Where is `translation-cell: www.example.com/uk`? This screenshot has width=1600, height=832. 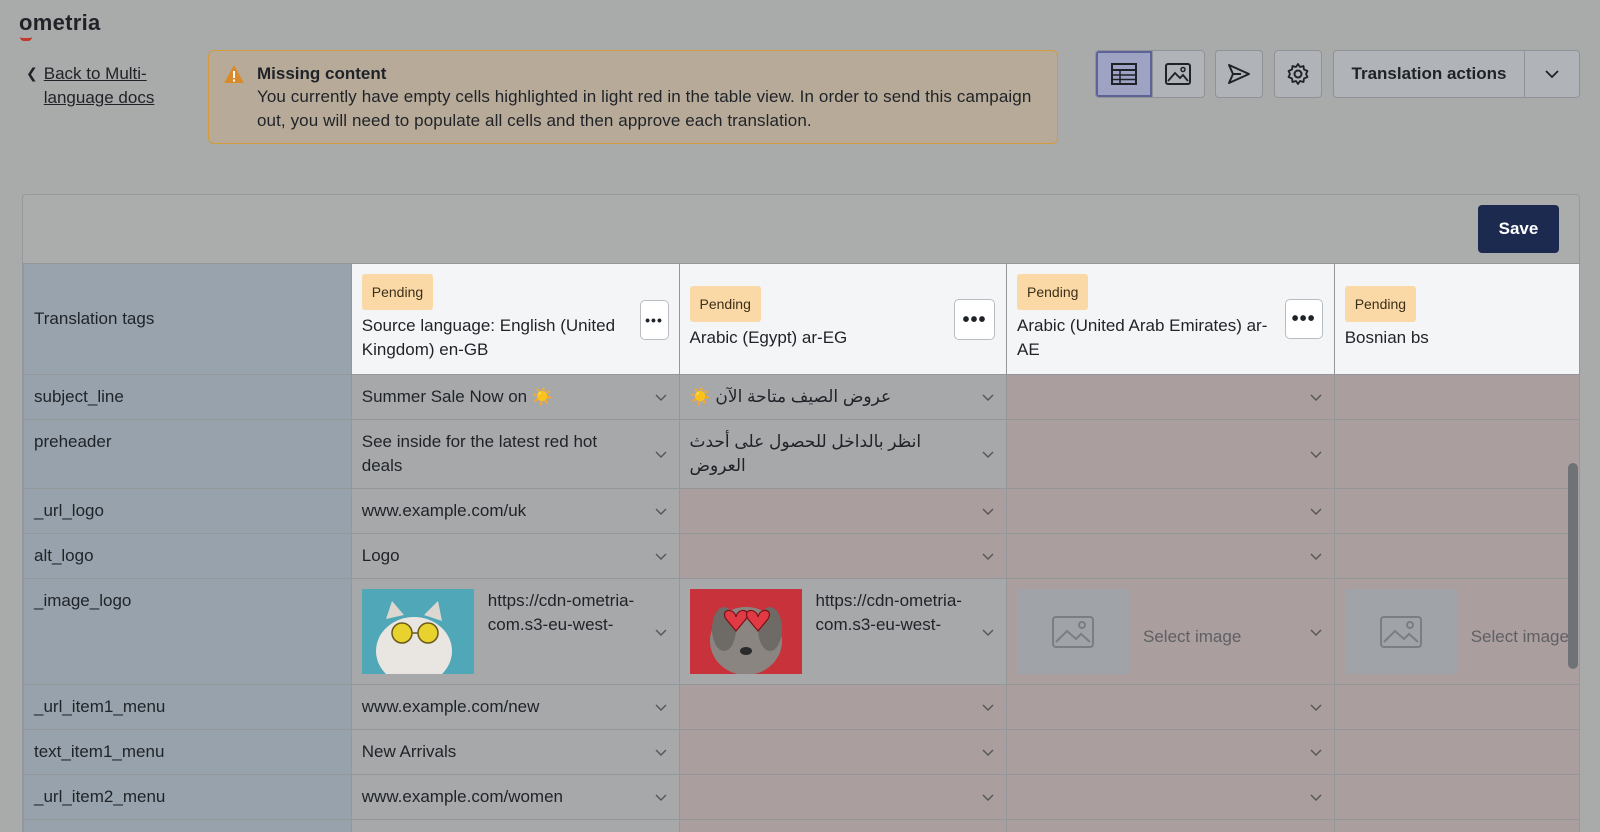 translation-cell: www.example.com/uk is located at coordinates (515, 511).